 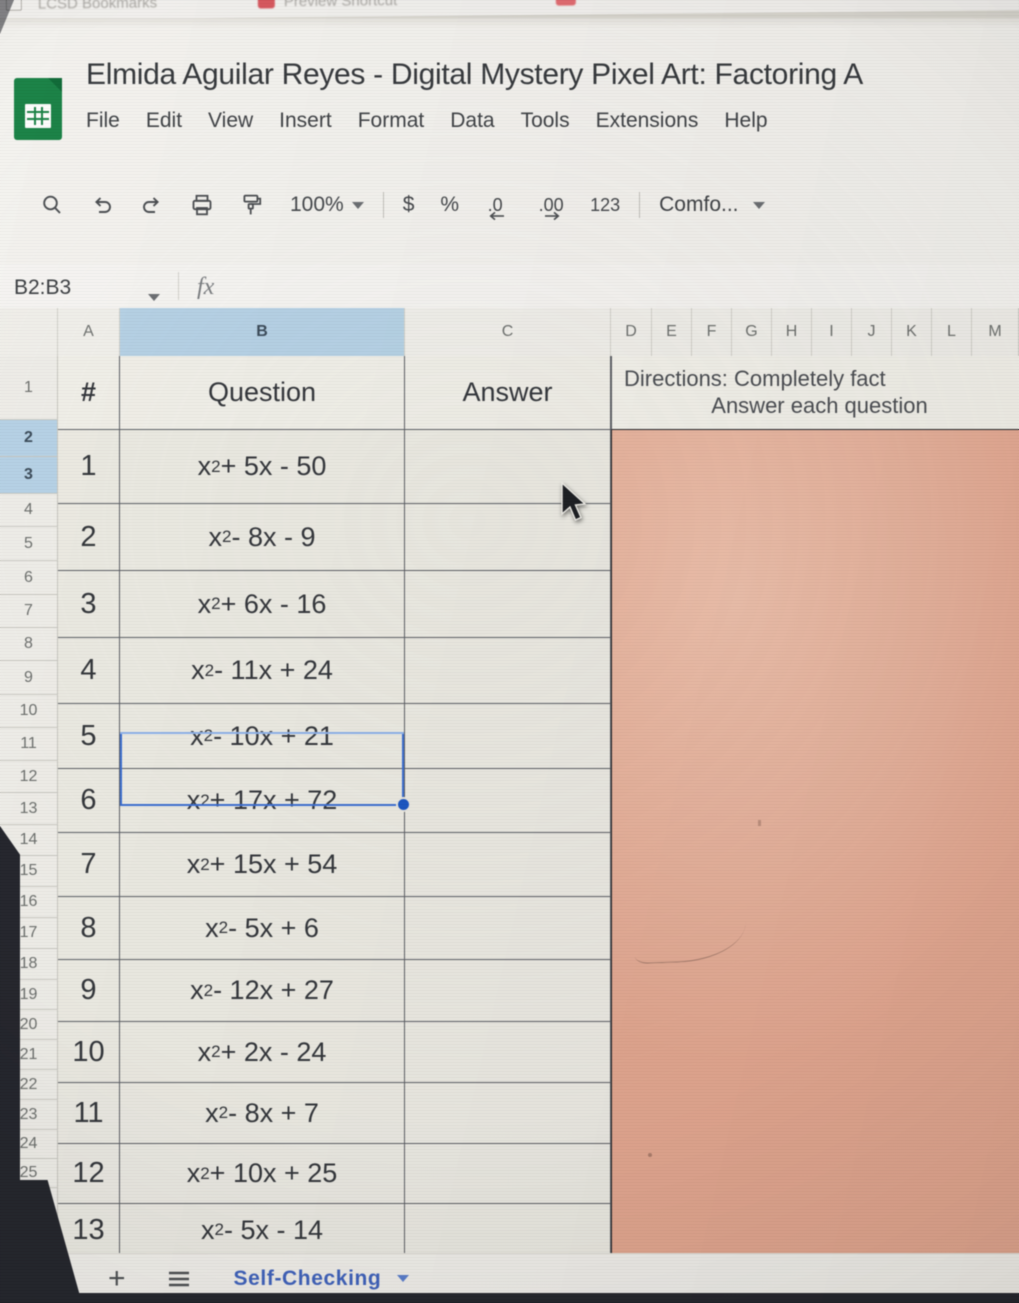 I want to click on table-row: 3 x2 + 6x - 16, so click(x=334, y=604).